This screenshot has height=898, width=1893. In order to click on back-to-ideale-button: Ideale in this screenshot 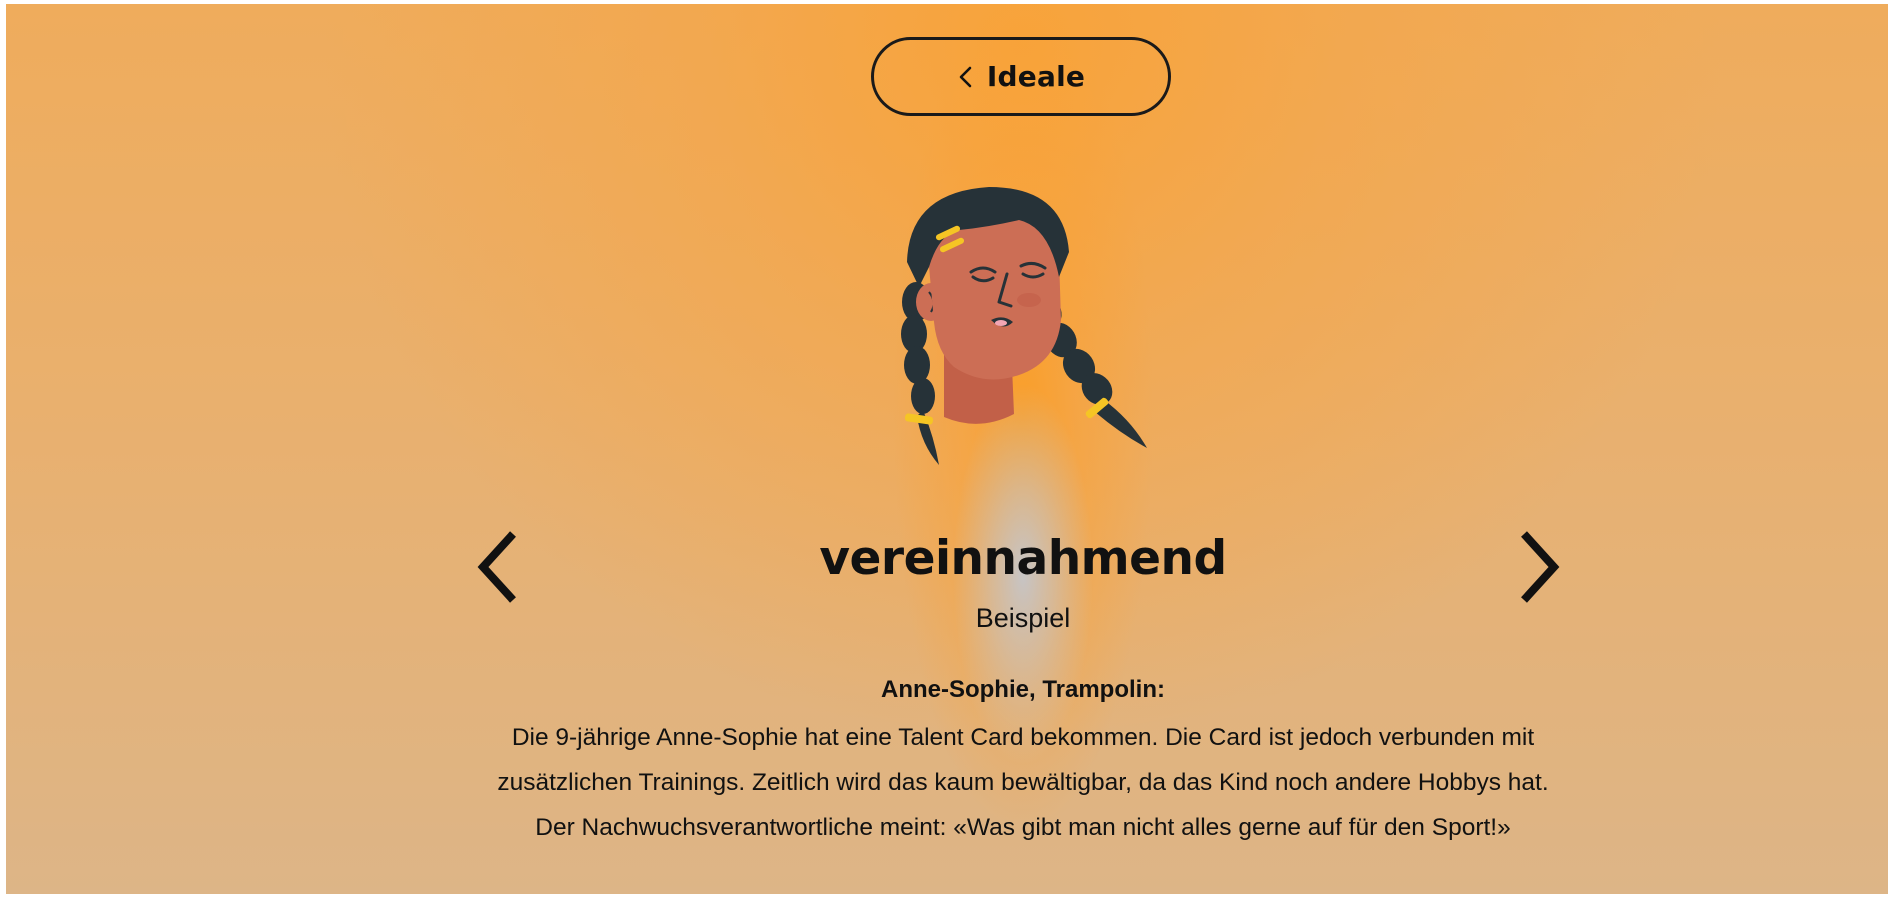, I will do `click(1021, 76)`.